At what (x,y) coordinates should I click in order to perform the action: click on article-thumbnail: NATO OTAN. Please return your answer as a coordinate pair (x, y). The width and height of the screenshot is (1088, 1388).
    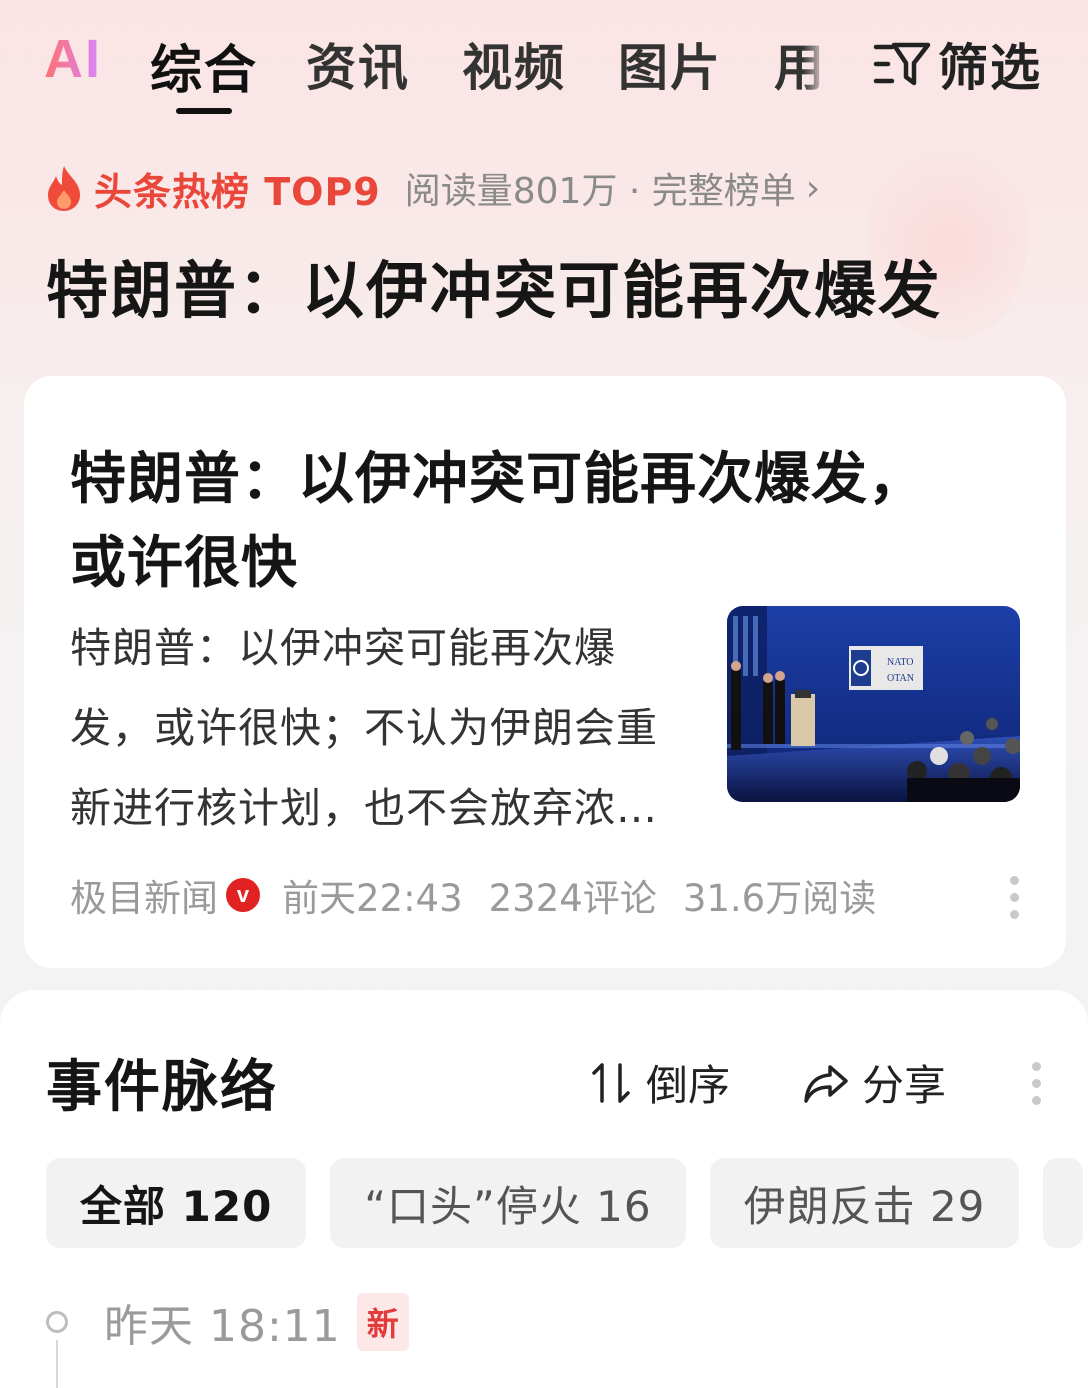
    Looking at the image, I should click on (873, 704).